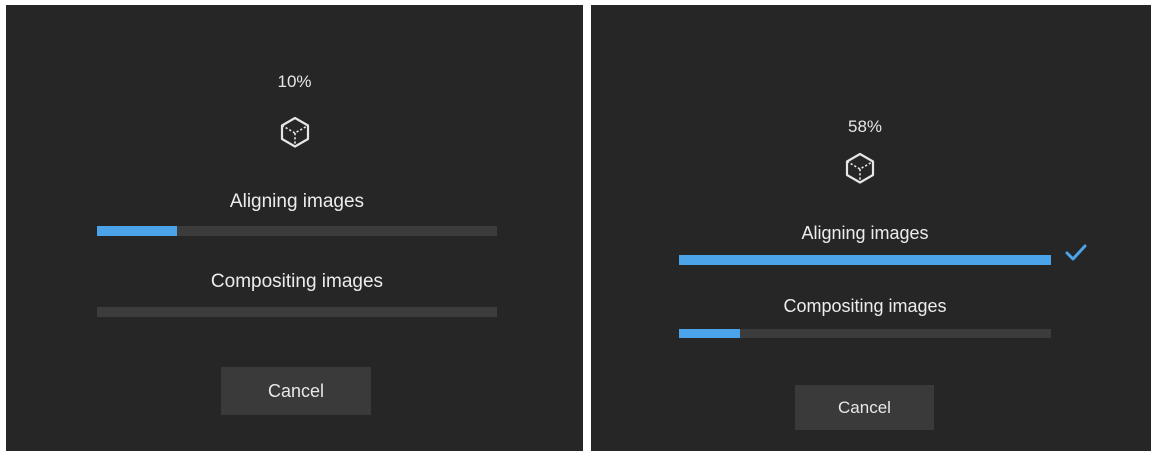 This screenshot has width=1151, height=456. Describe the element at coordinates (865, 126) in the screenshot. I see `progress-percent: 58%` at that location.